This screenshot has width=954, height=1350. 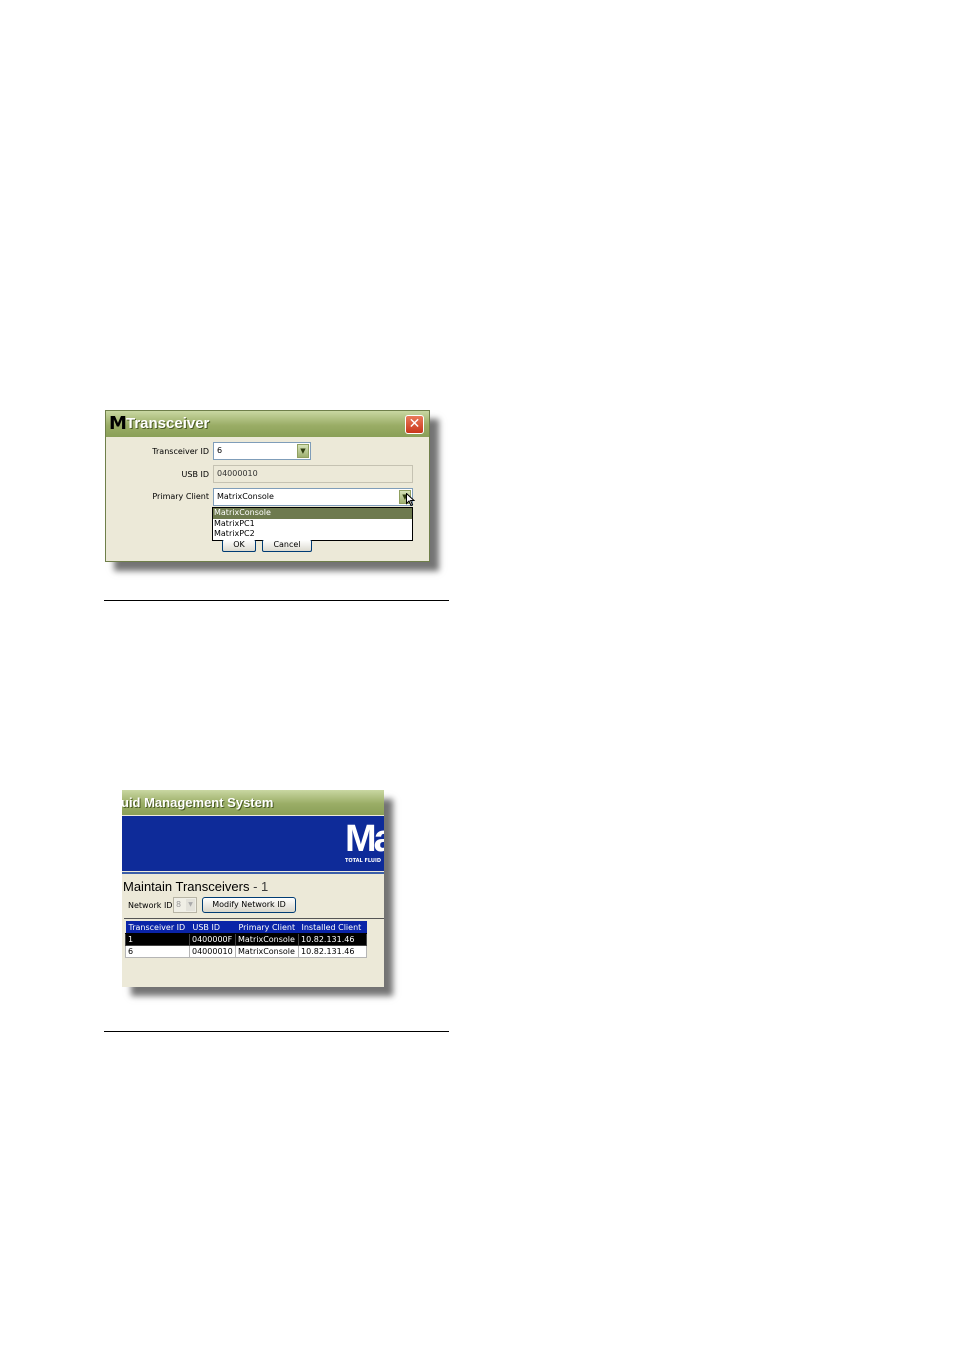 What do you see at coordinates (118, 423) in the screenshot?
I see `app-logo-icon: M` at bounding box center [118, 423].